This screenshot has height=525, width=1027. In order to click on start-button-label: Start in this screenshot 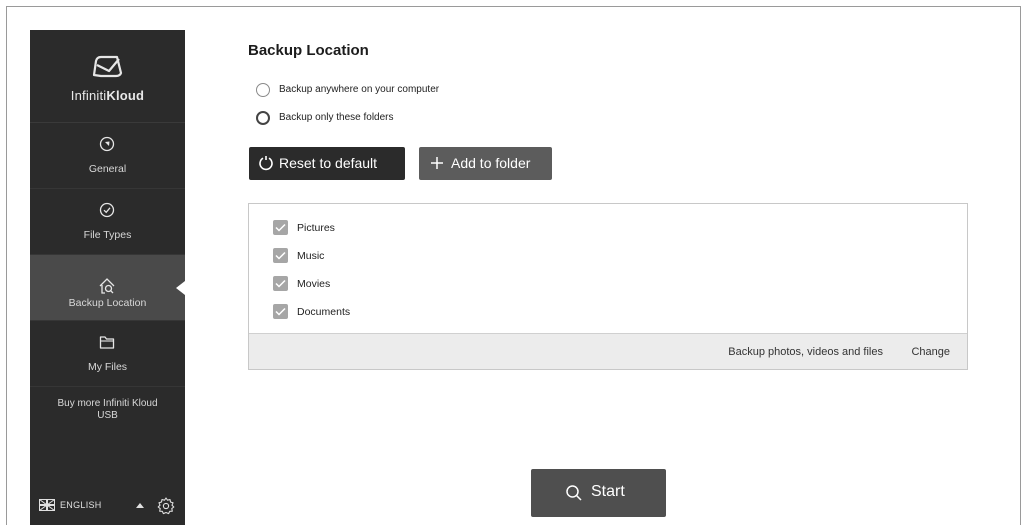, I will do `click(608, 491)`.